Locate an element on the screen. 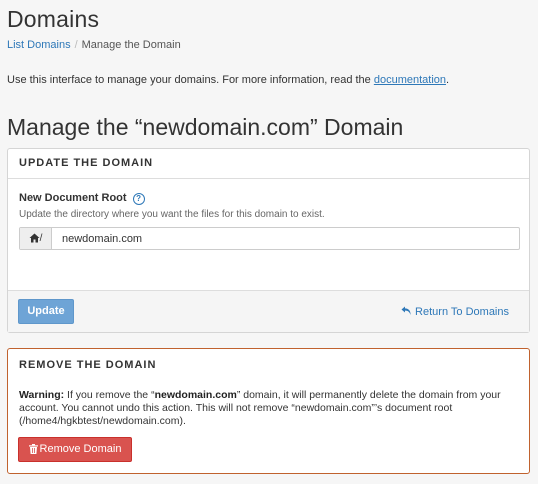 The width and height of the screenshot is (538, 484). return-to-domains-link: Return To Domains is located at coordinates (455, 312).